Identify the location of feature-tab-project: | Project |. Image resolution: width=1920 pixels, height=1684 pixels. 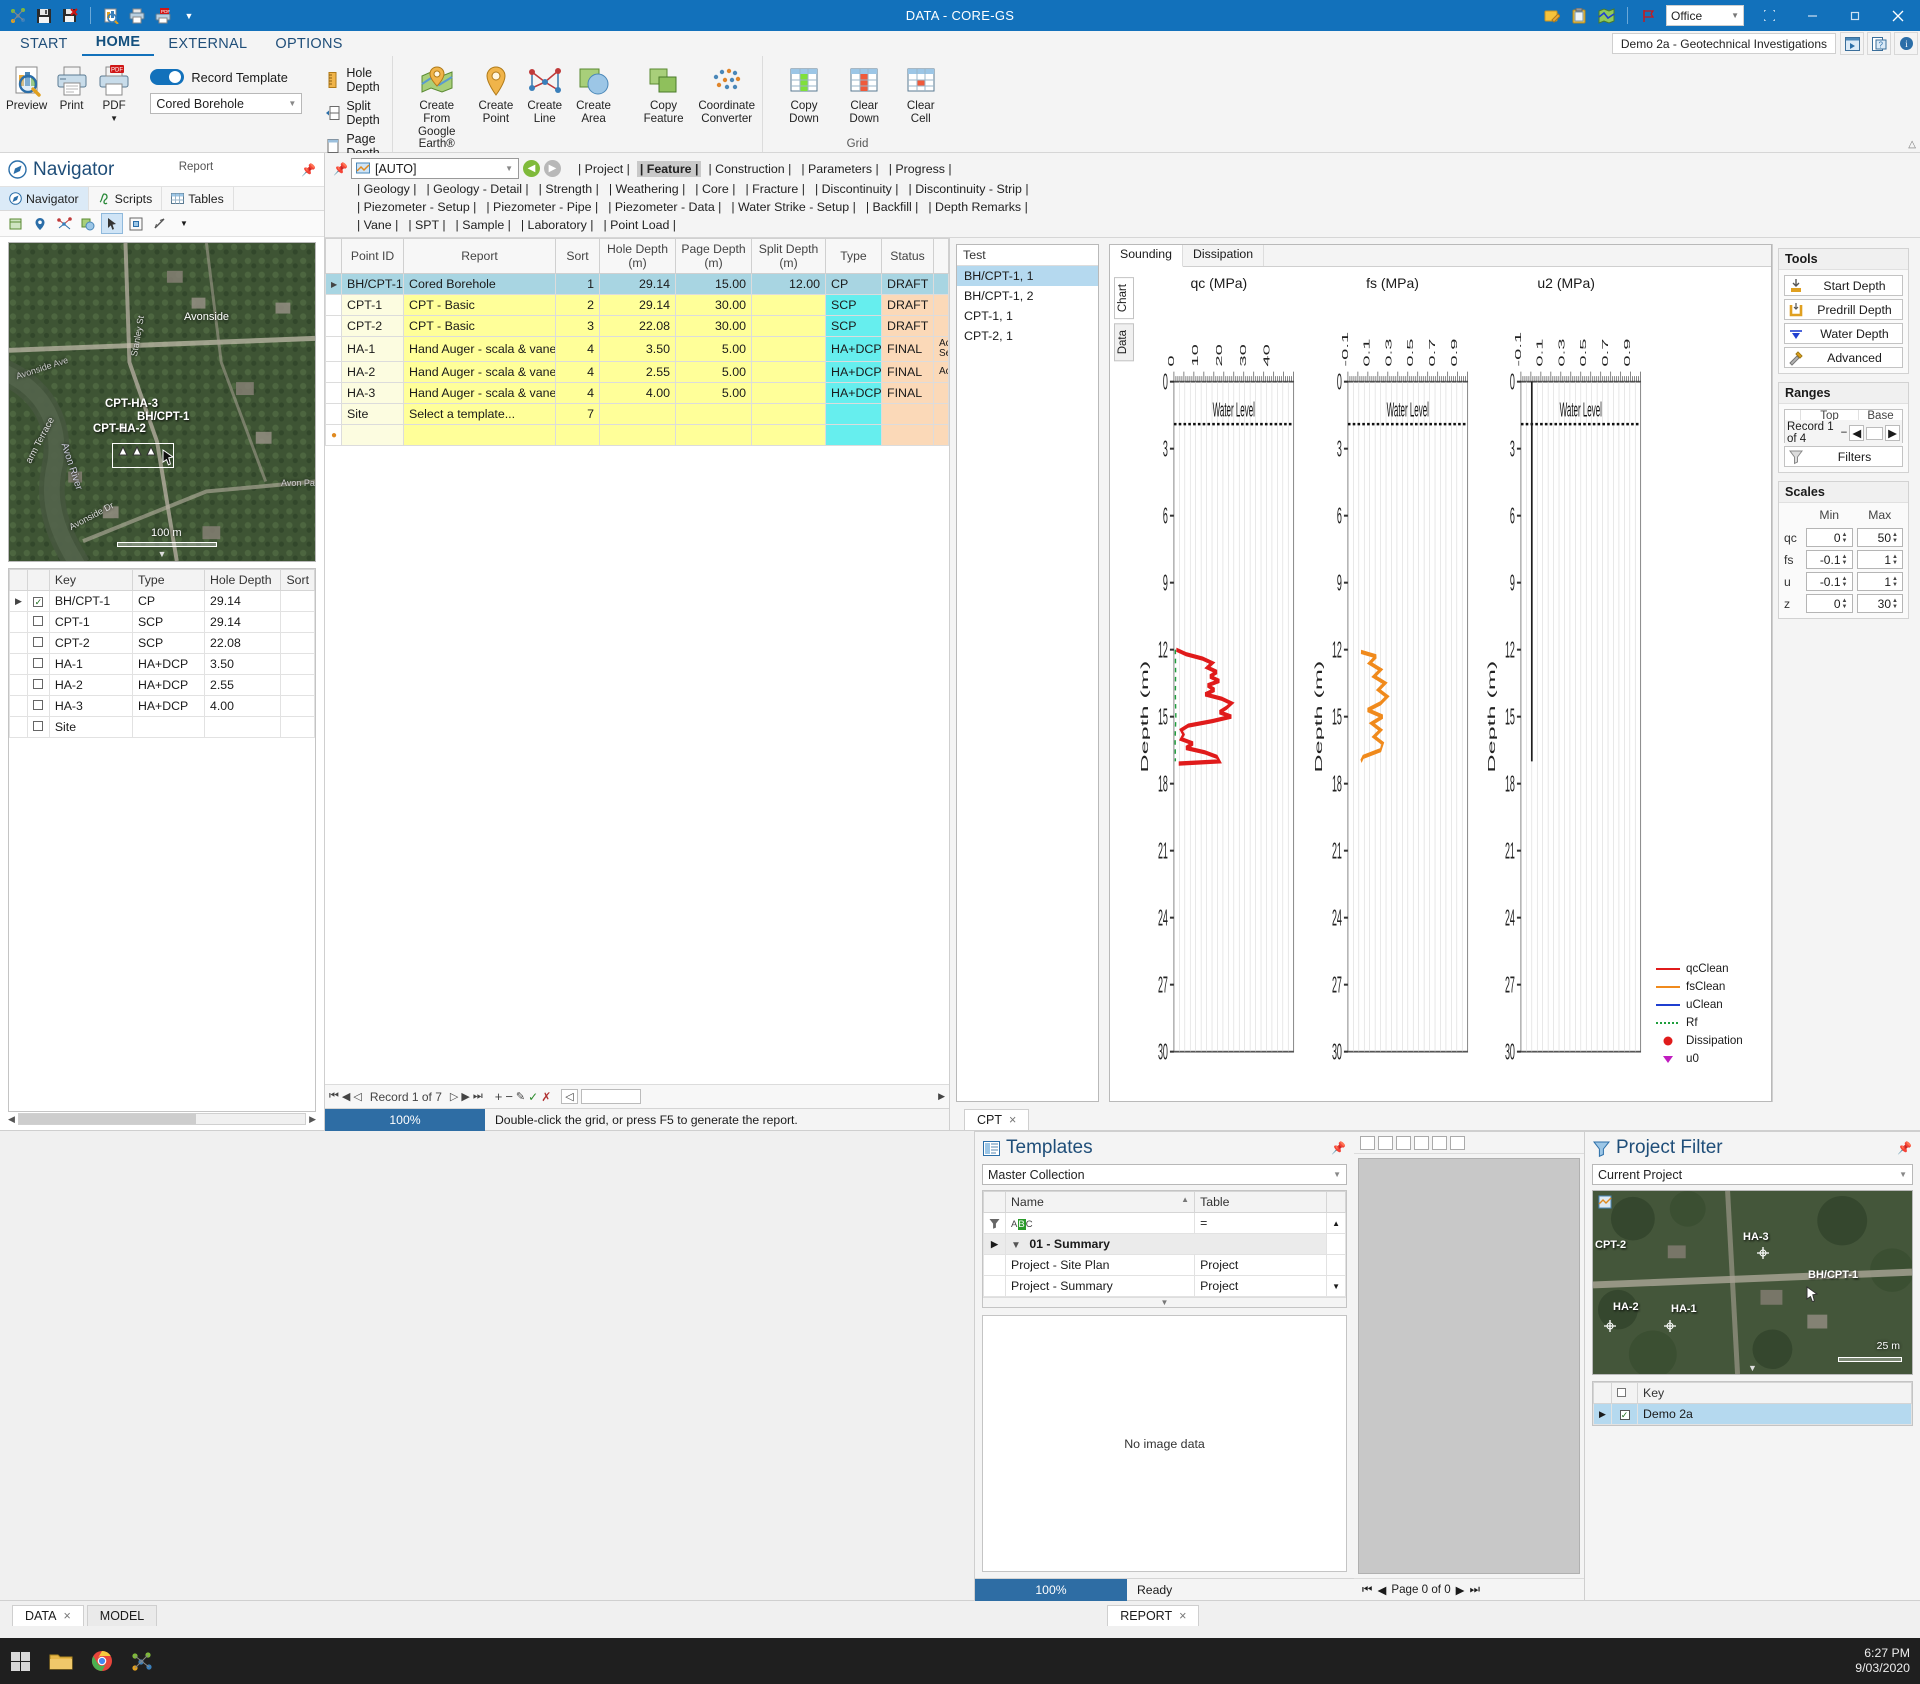
(604, 169).